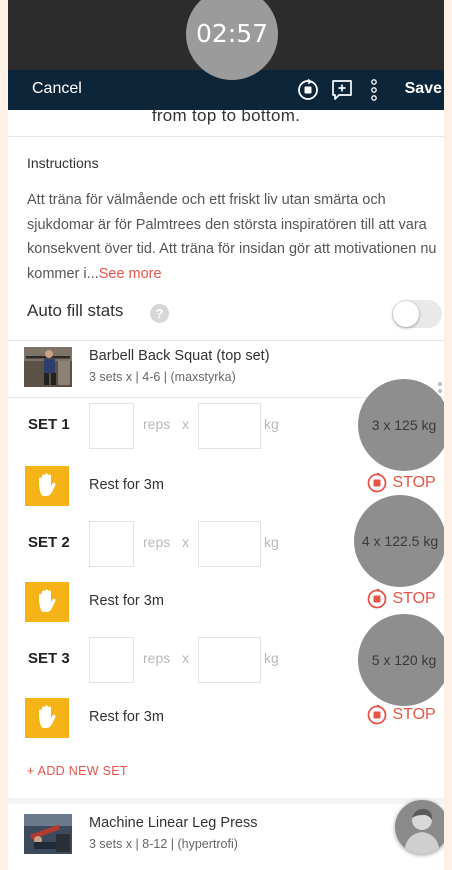 The height and width of the screenshot is (870, 452). What do you see at coordinates (423, 89) in the screenshot?
I see `save-button: Save` at bounding box center [423, 89].